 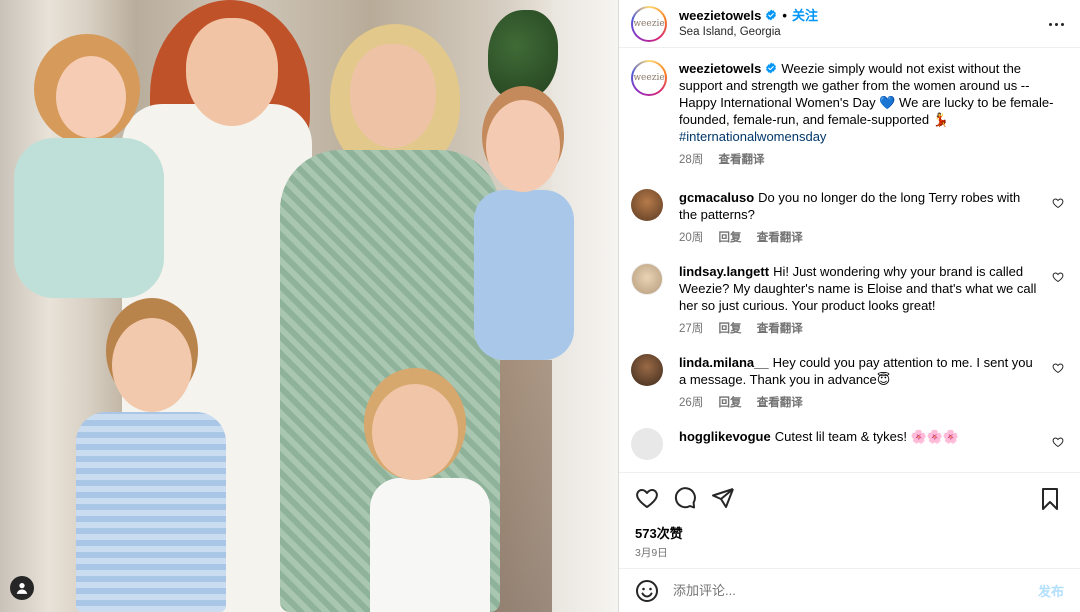 I want to click on user-tag-icon, so click(x=22, y=588).